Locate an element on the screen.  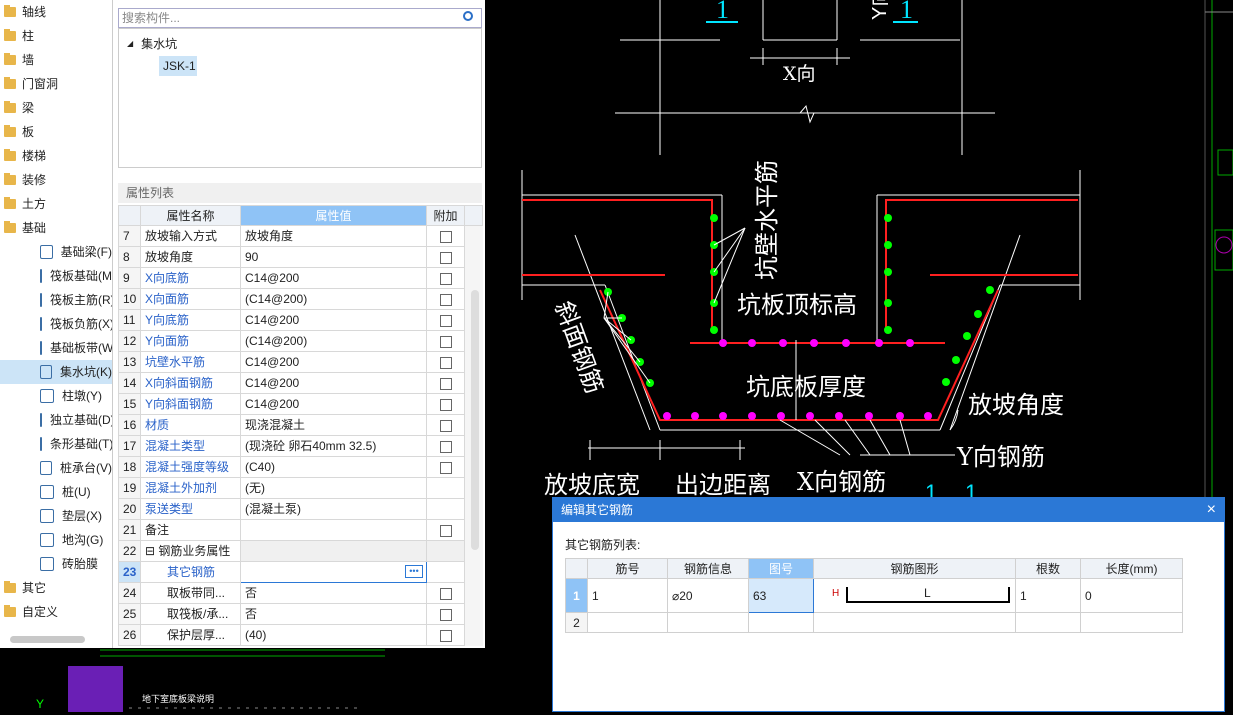
rebar-col-header: 长度(mm) is located at coordinates (1131, 568).